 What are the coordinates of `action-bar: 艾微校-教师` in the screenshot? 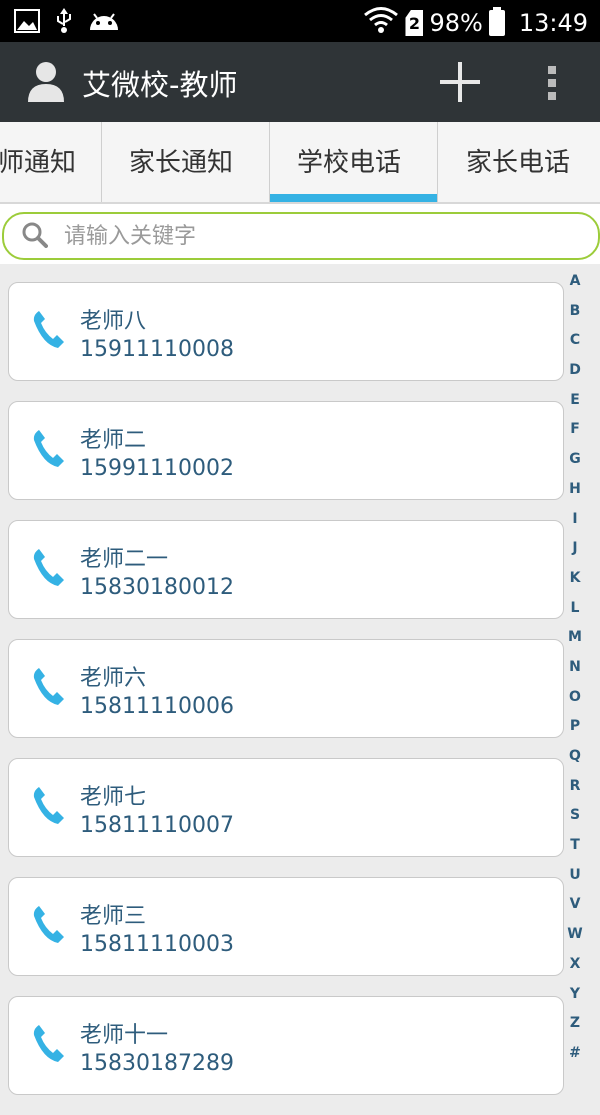 It's located at (300, 82).